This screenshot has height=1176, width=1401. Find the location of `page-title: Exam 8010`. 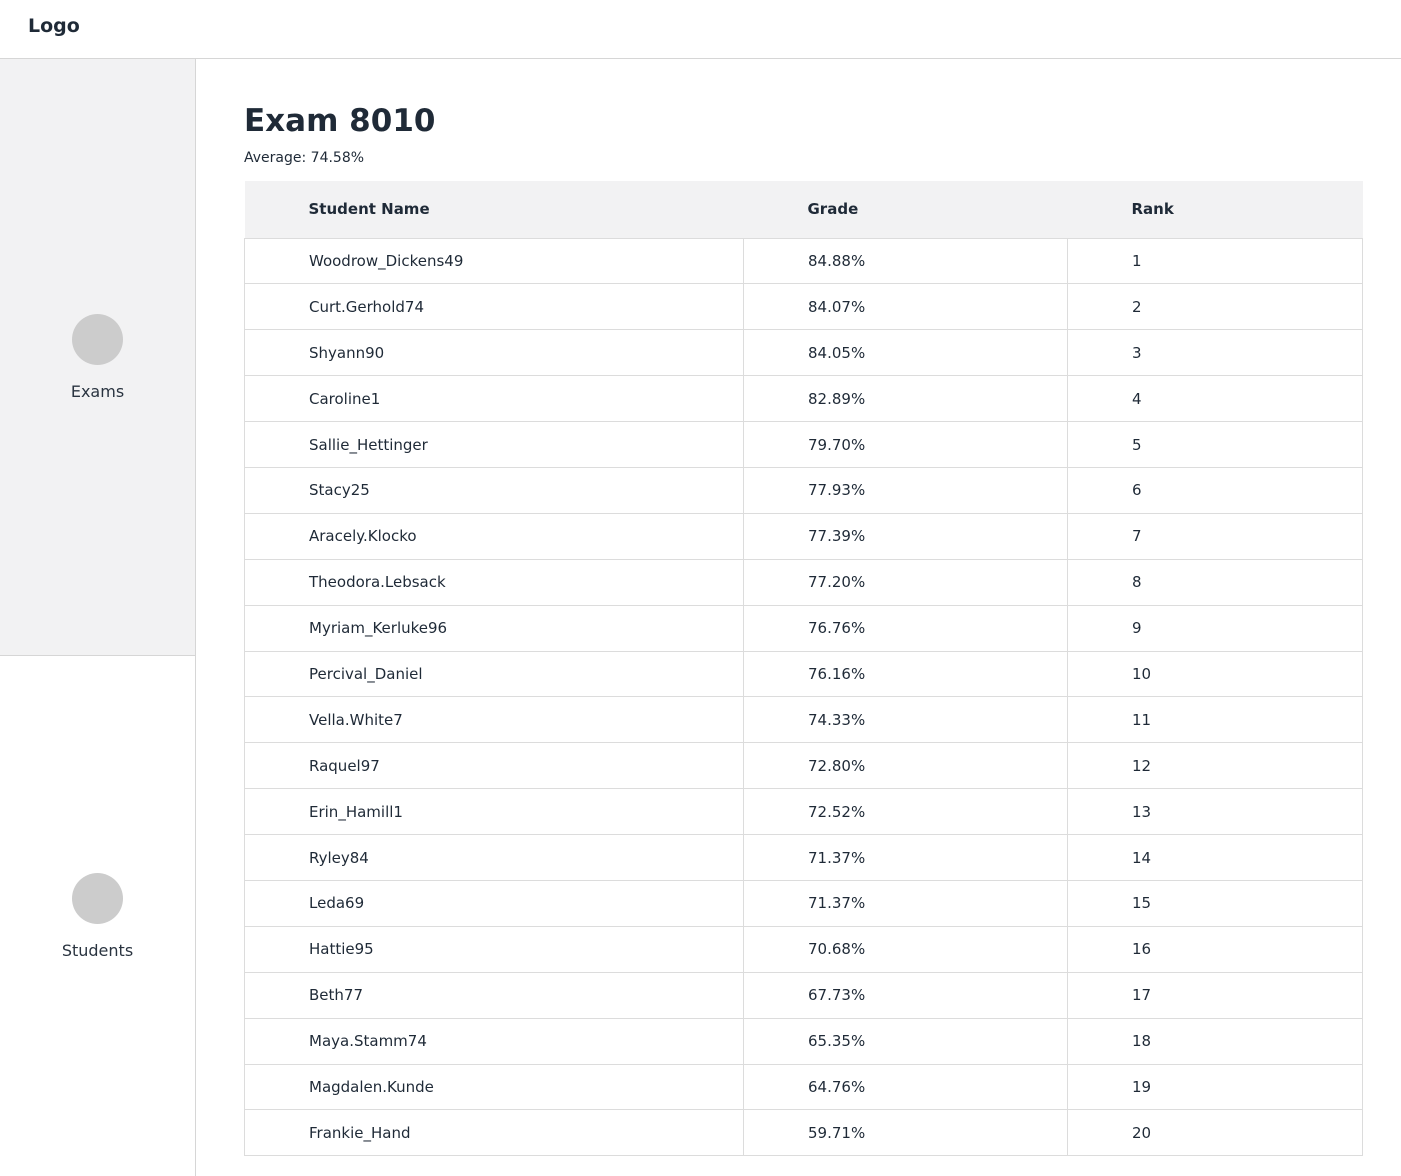

page-title: Exam 8010 is located at coordinates (340, 121).